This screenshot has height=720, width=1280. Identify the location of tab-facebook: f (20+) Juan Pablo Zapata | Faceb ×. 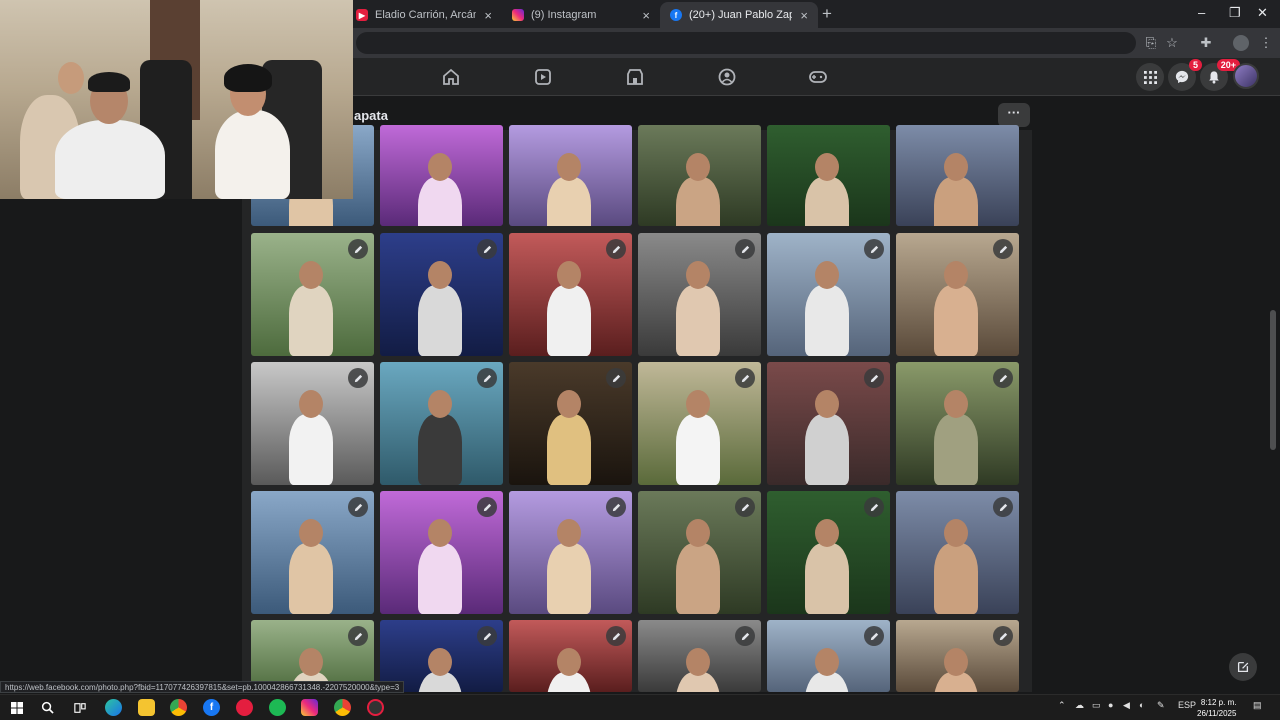
(739, 15).